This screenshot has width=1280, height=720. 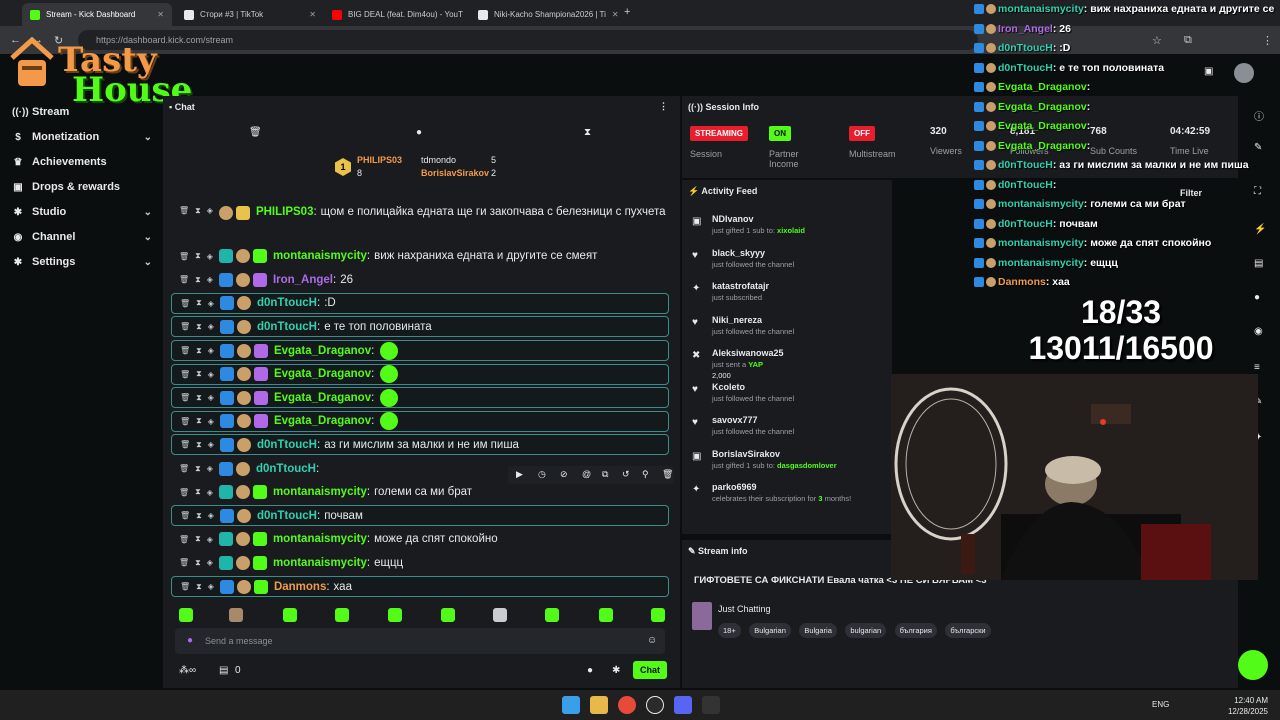 What do you see at coordinates (802, 454) in the screenshot?
I see `activity-user: BorislavSirakov` at bounding box center [802, 454].